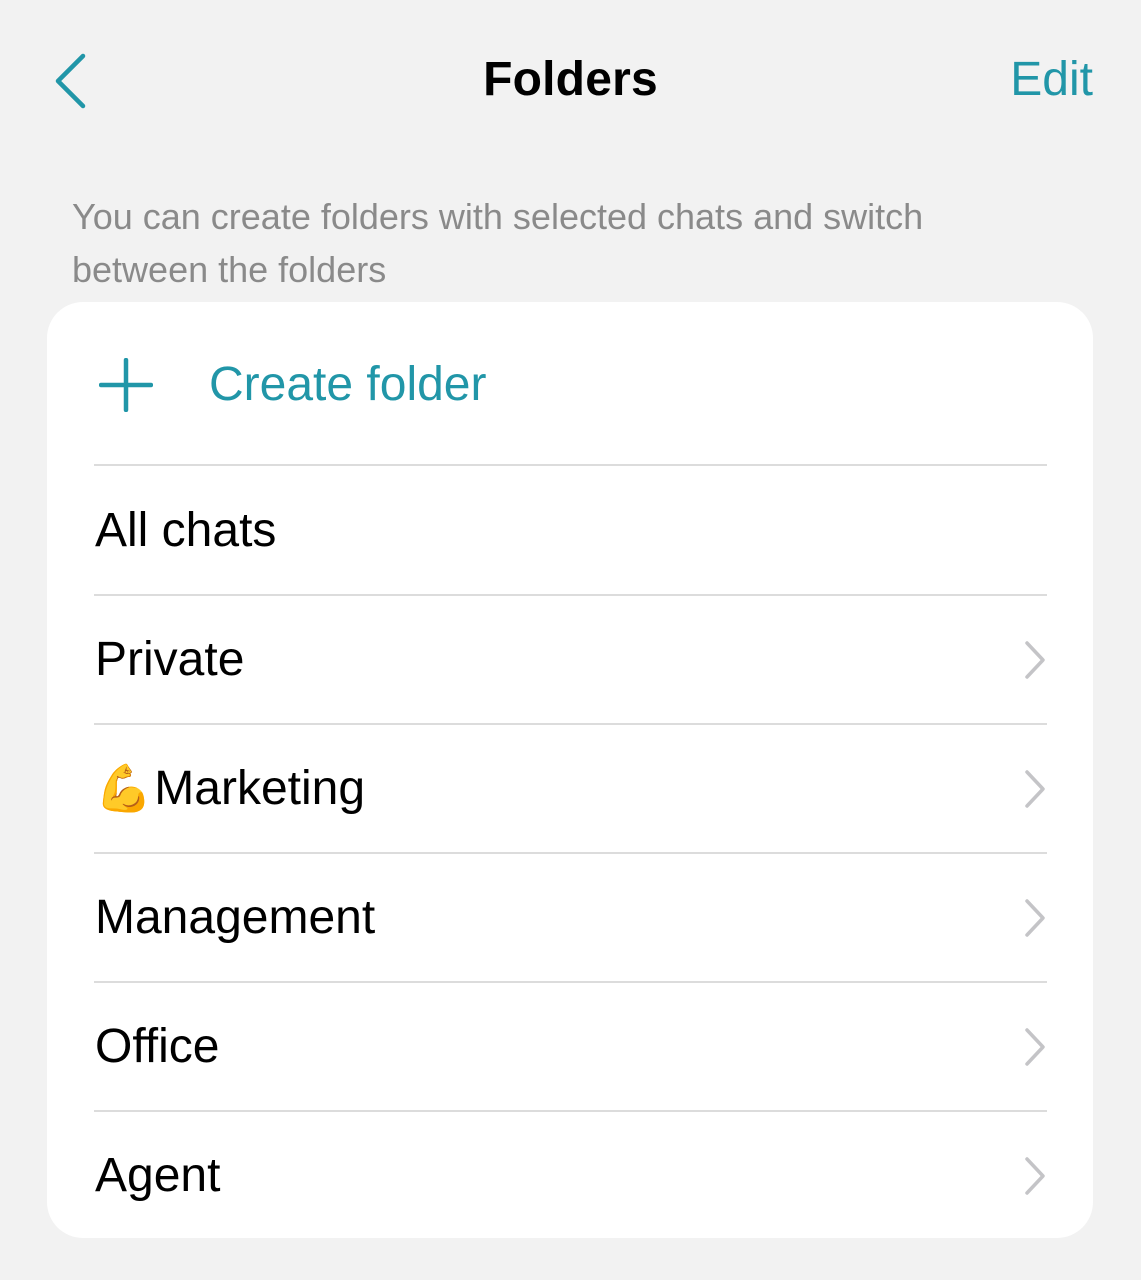  I want to click on folder-row: Management, so click(570, 917).